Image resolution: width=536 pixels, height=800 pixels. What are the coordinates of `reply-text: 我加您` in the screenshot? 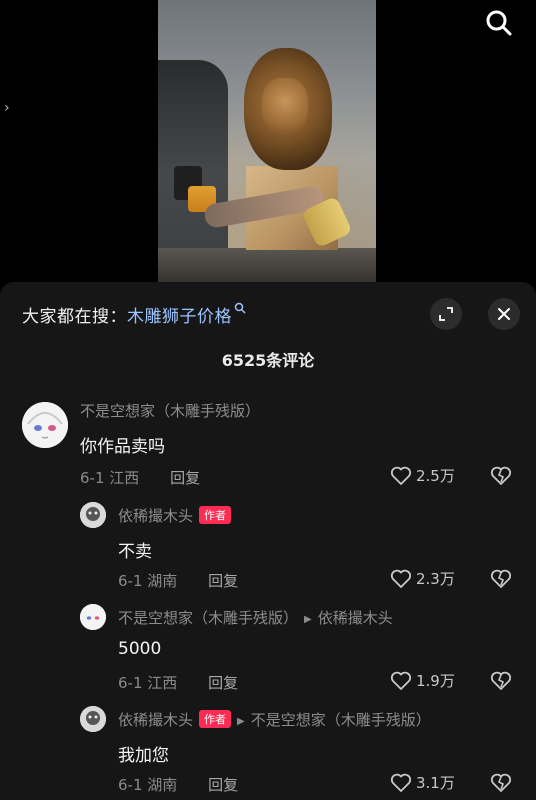 It's located at (143, 756).